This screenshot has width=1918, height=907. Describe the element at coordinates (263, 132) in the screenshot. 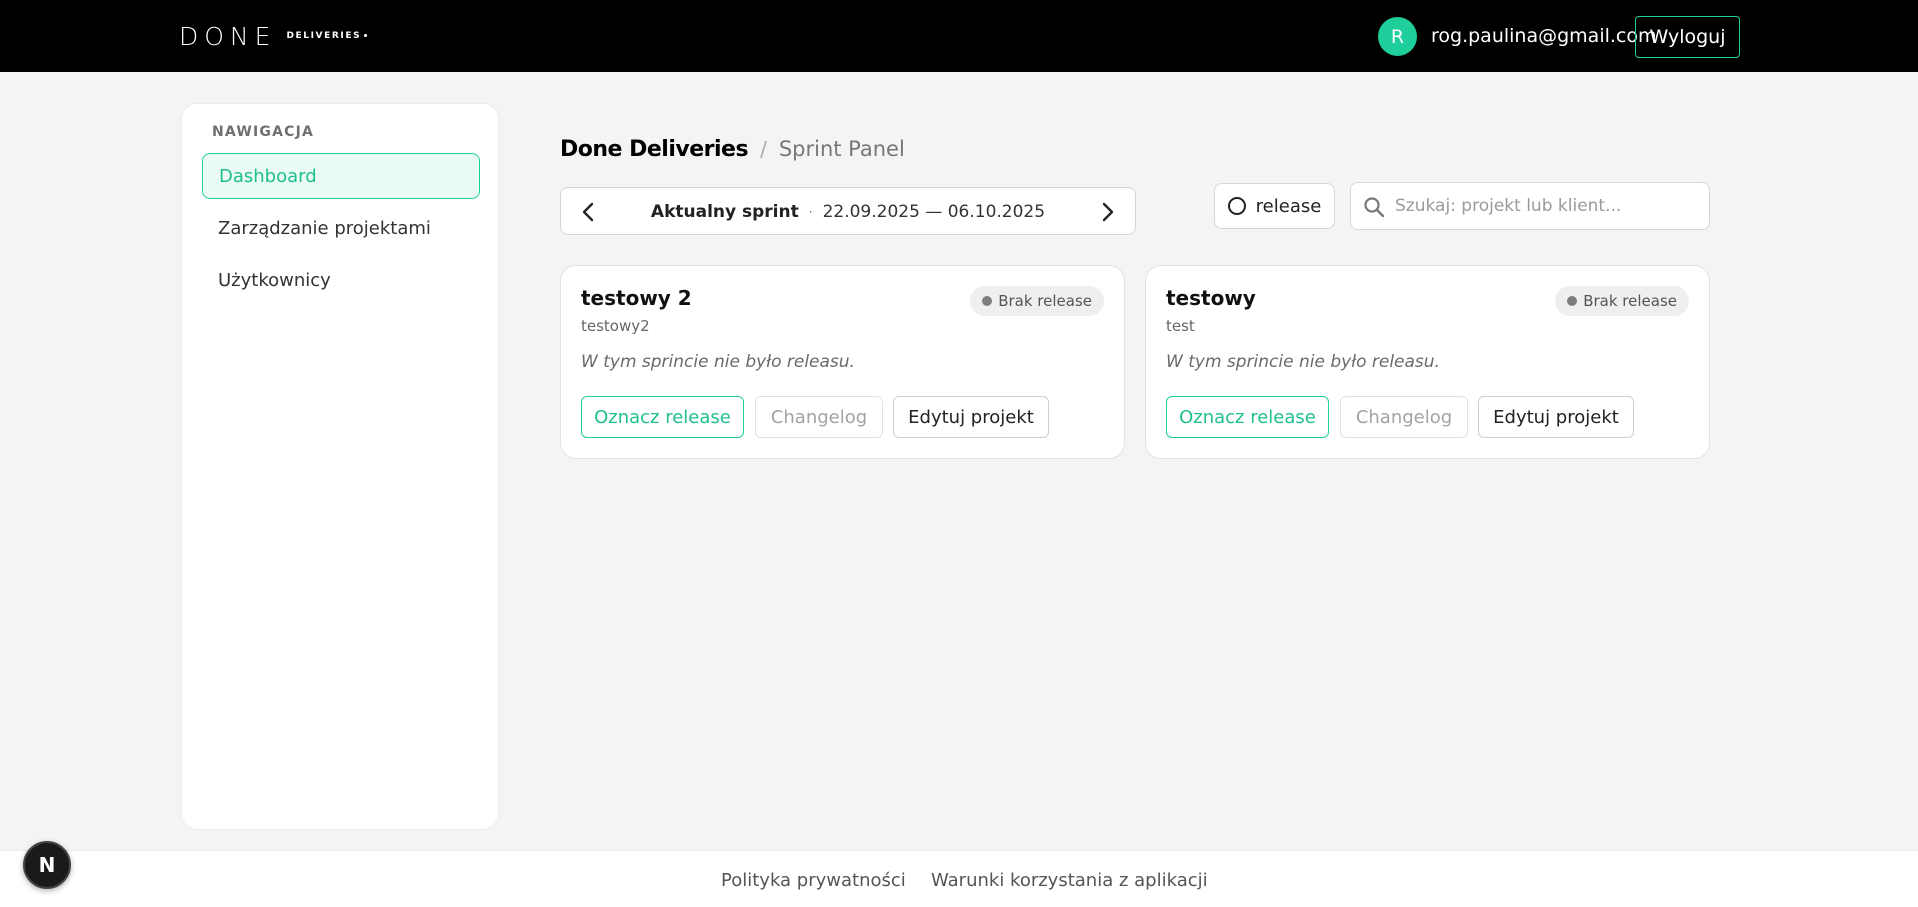

I see `sidebar-title: NAWIGACJA` at that location.